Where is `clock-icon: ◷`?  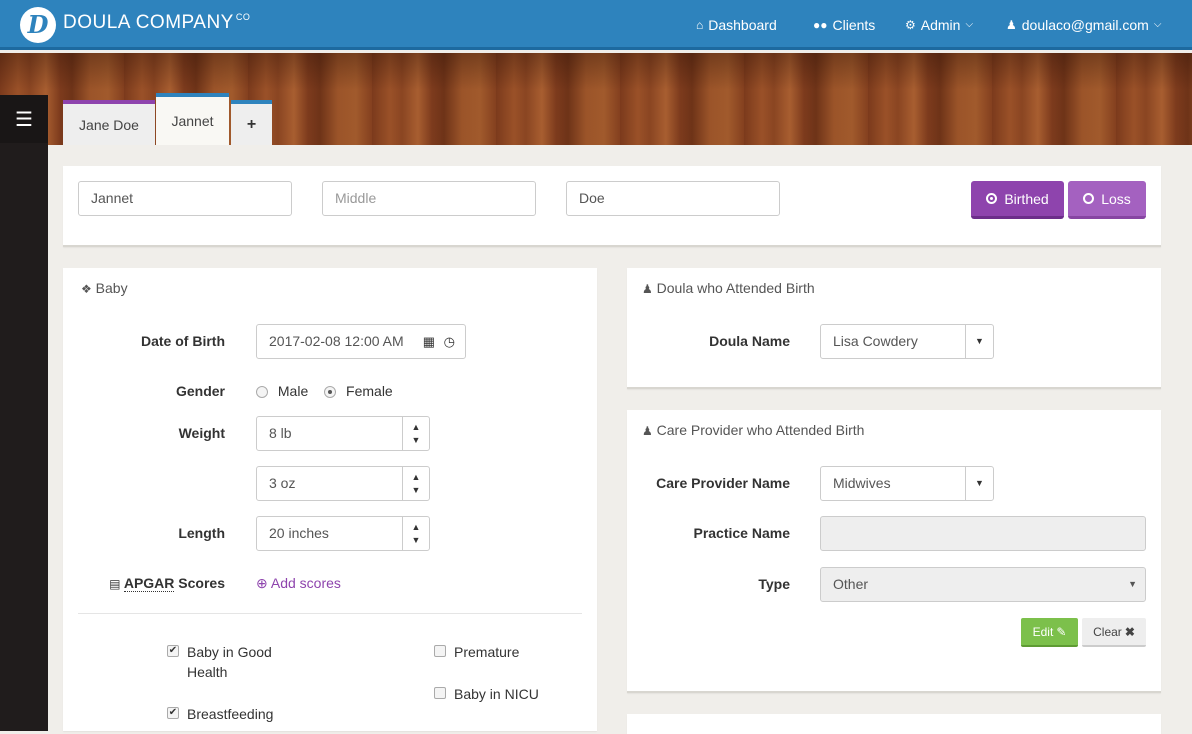
clock-icon: ◷ is located at coordinates (449, 341).